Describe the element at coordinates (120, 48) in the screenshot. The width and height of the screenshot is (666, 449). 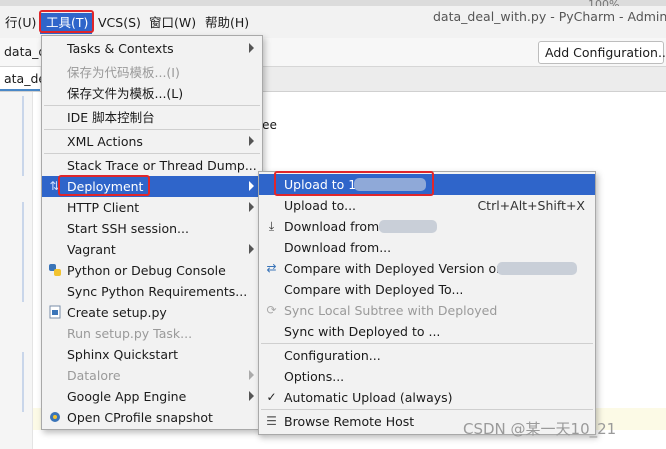
I see `menu-item-label: Tasks & Contexts` at that location.